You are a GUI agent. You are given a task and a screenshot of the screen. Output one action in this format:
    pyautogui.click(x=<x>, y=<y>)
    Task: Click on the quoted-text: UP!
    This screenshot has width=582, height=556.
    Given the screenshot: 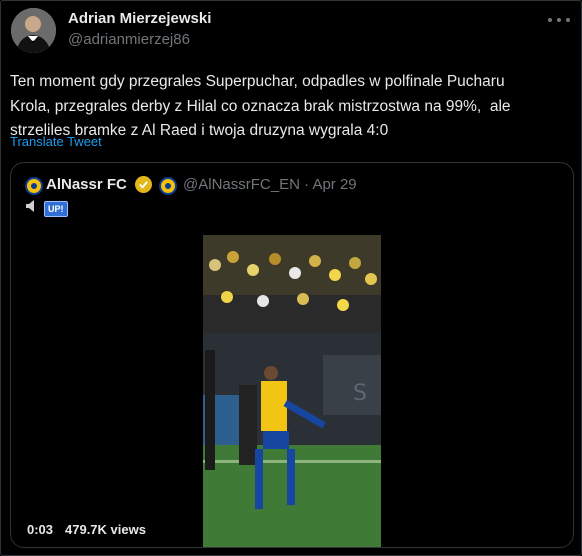 What is the action you would take?
    pyautogui.click(x=46, y=208)
    